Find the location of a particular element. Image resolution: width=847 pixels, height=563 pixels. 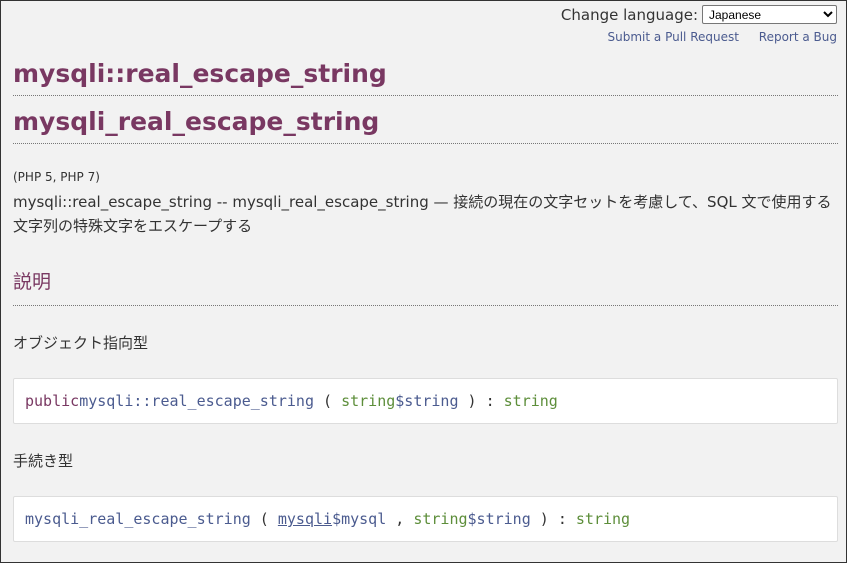

signature-method-name: mysqli::real_escape_string is located at coordinates (196, 401).